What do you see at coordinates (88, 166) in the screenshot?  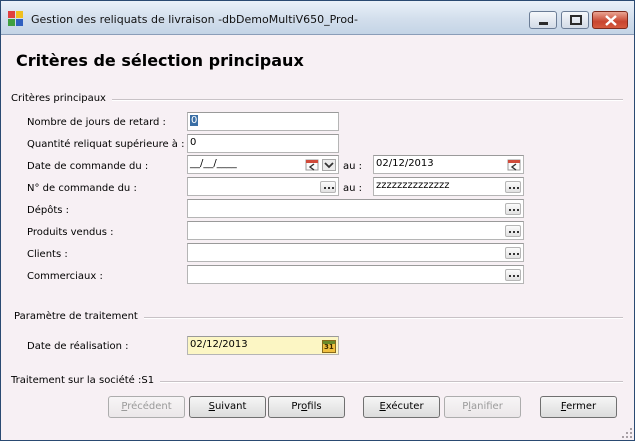 I see `date-commande-label: Date de commande du :` at bounding box center [88, 166].